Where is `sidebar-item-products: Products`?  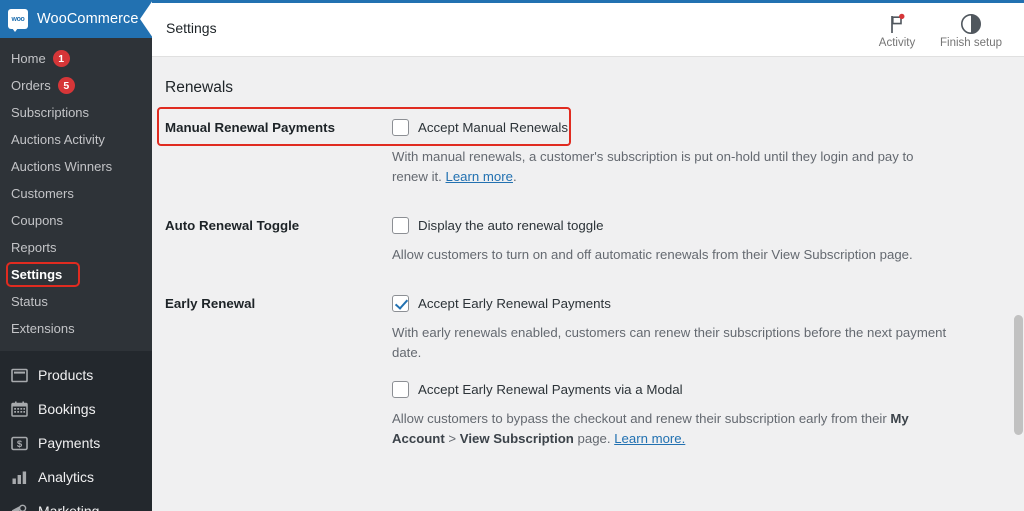
sidebar-item-products: Products is located at coordinates (76, 375).